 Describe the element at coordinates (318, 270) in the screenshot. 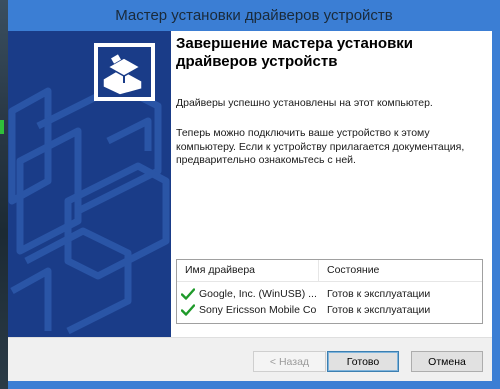

I see `column-separator` at that location.